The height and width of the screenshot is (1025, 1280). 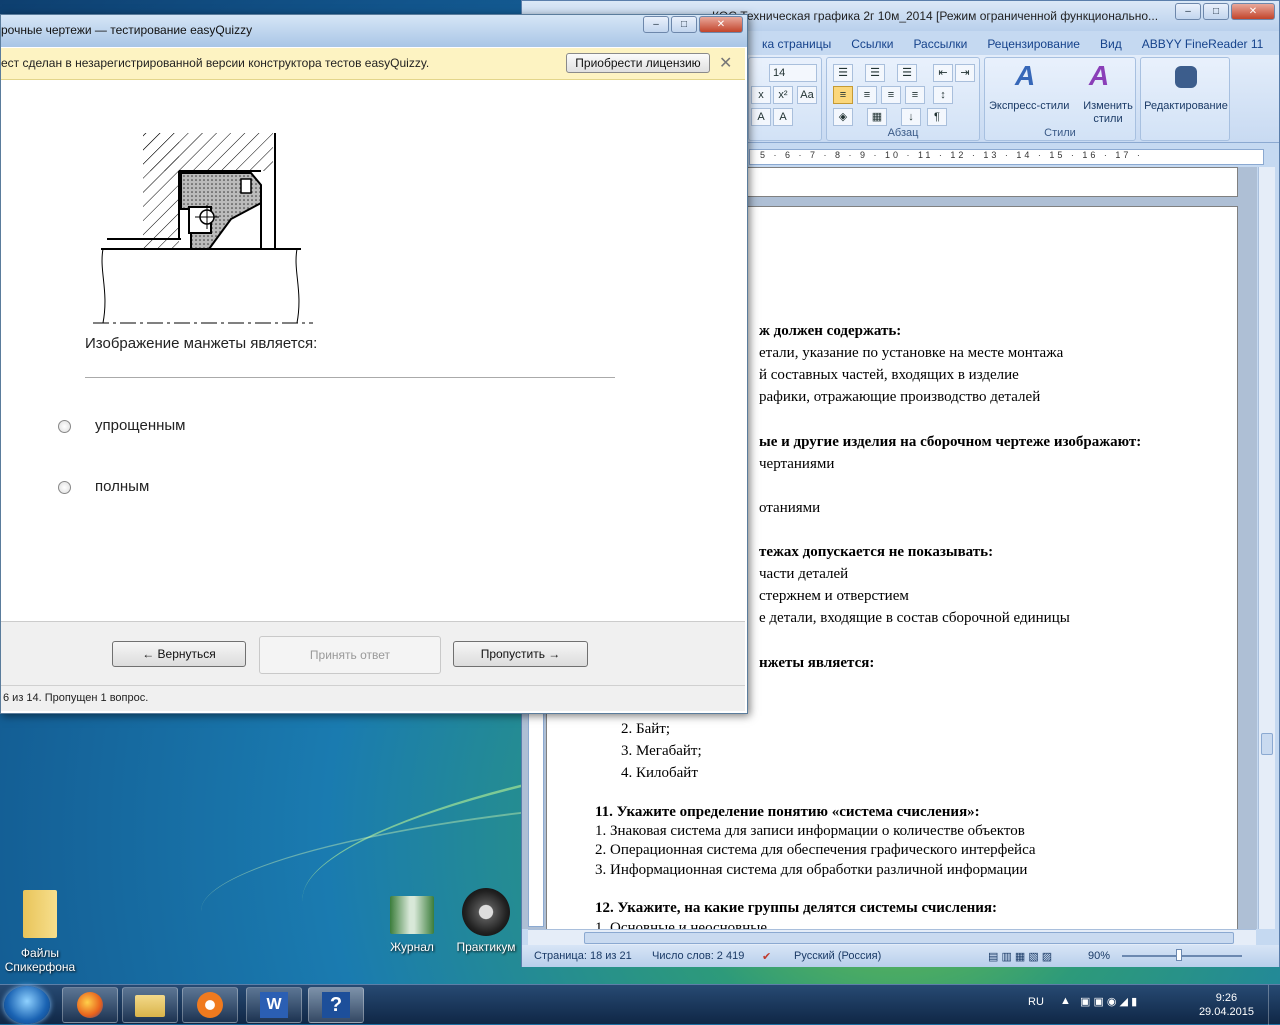 What do you see at coordinates (64, 426) in the screenshot?
I see `option-radio-simplified` at bounding box center [64, 426].